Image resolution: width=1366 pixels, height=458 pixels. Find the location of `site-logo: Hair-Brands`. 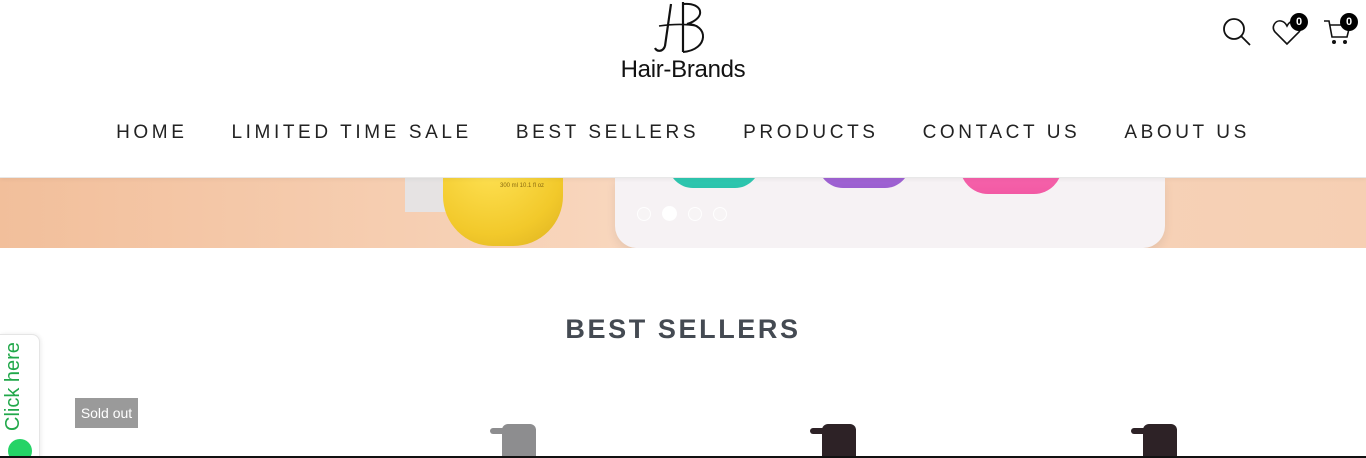

site-logo: Hair-Brands is located at coordinates (683, 45).